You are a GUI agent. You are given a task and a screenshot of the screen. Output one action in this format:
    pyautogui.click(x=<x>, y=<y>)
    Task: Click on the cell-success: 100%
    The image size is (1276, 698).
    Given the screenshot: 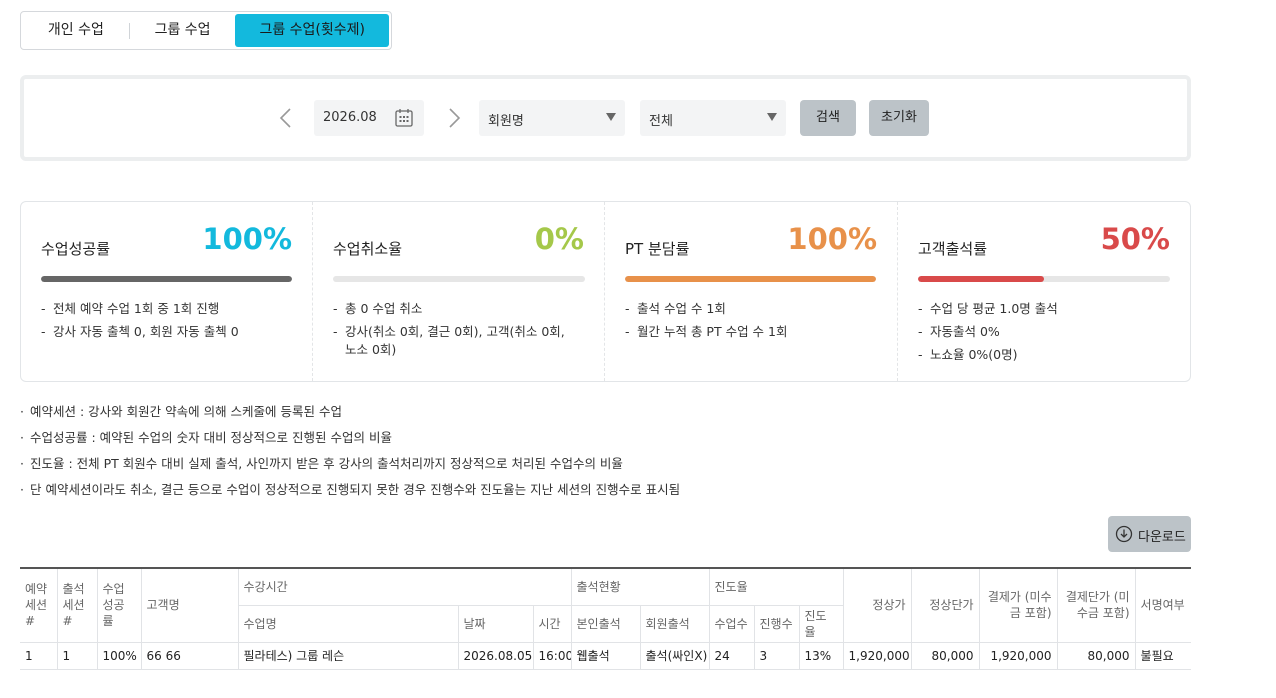 What is the action you would take?
    pyautogui.click(x=119, y=656)
    